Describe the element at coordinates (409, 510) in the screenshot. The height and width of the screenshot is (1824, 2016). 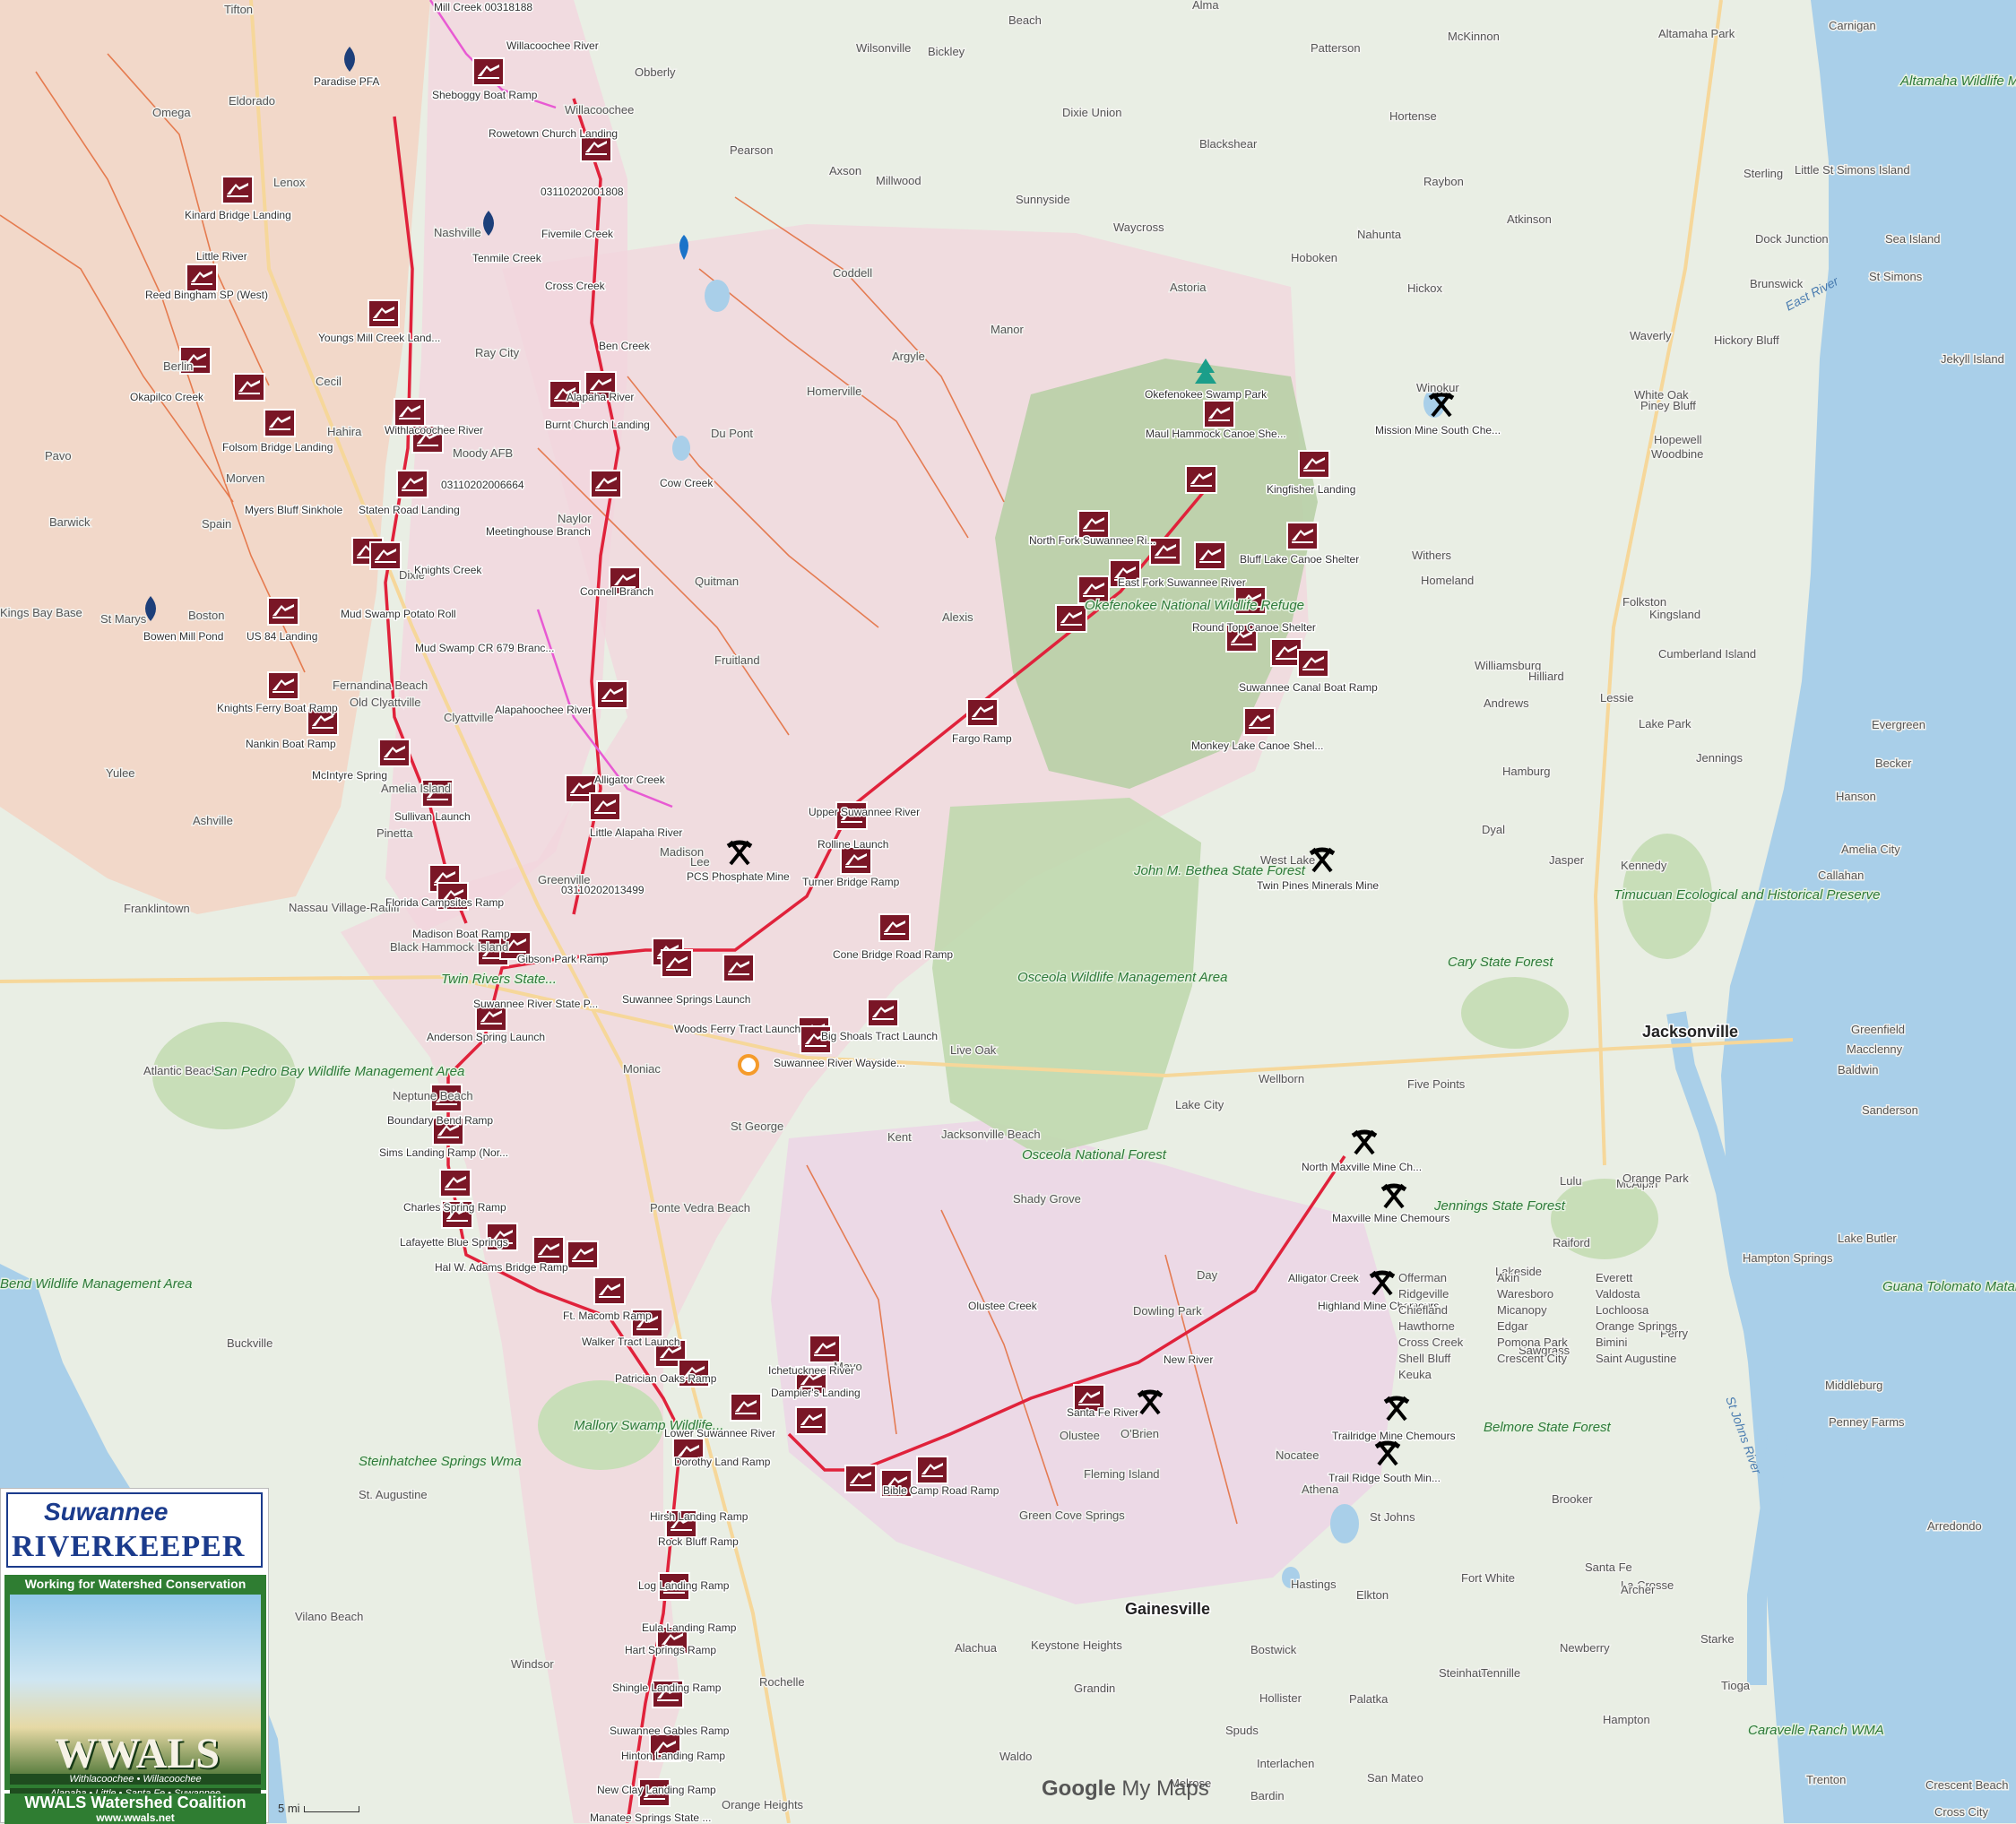
I see `ramp-label: Staten Road Landing` at that location.